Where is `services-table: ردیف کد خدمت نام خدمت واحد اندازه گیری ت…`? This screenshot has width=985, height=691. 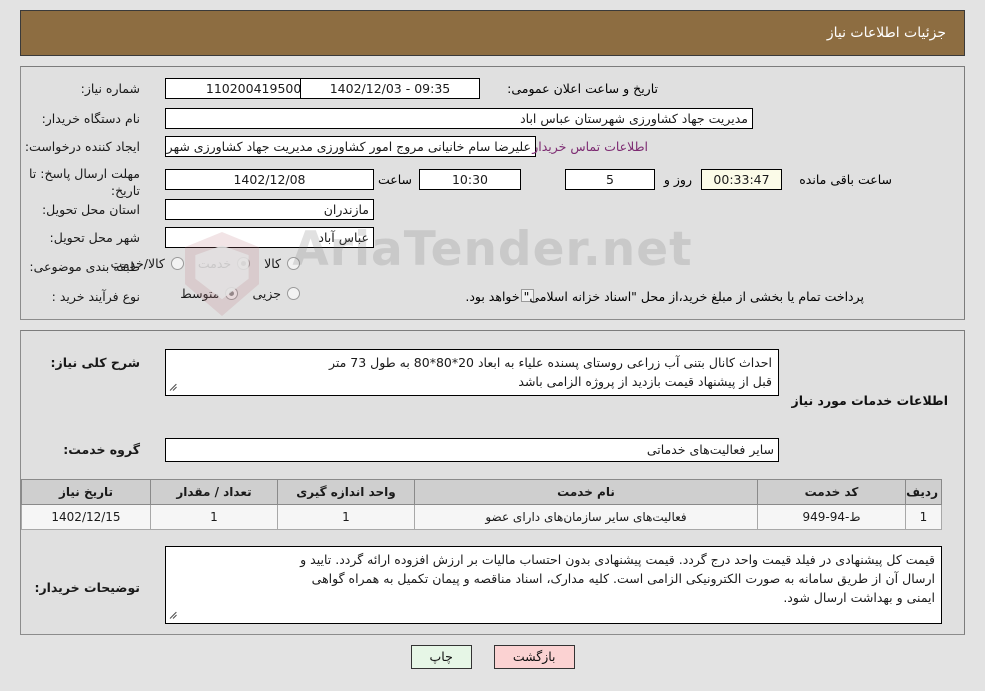
services-table: ردیف کد خدمت نام خدمت واحد اندازه گیری ت… is located at coordinates (481, 504).